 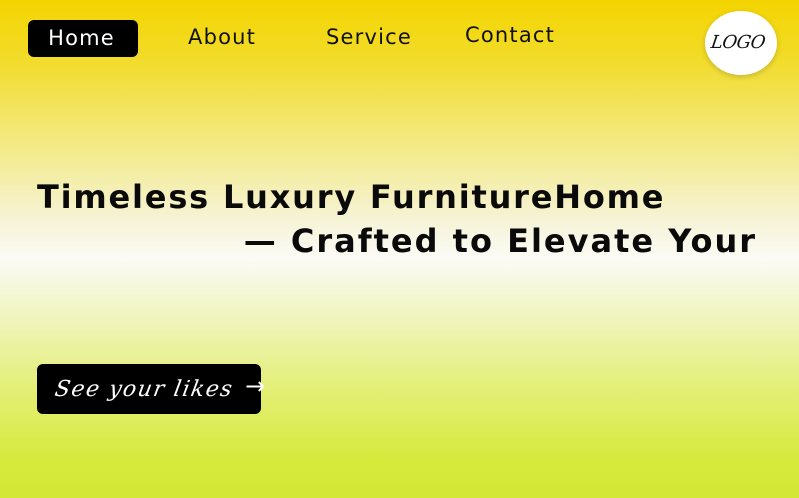 What do you see at coordinates (500, 241) in the screenshot?
I see `hero-headline-line-2: — Crafted to Elevate Your` at bounding box center [500, 241].